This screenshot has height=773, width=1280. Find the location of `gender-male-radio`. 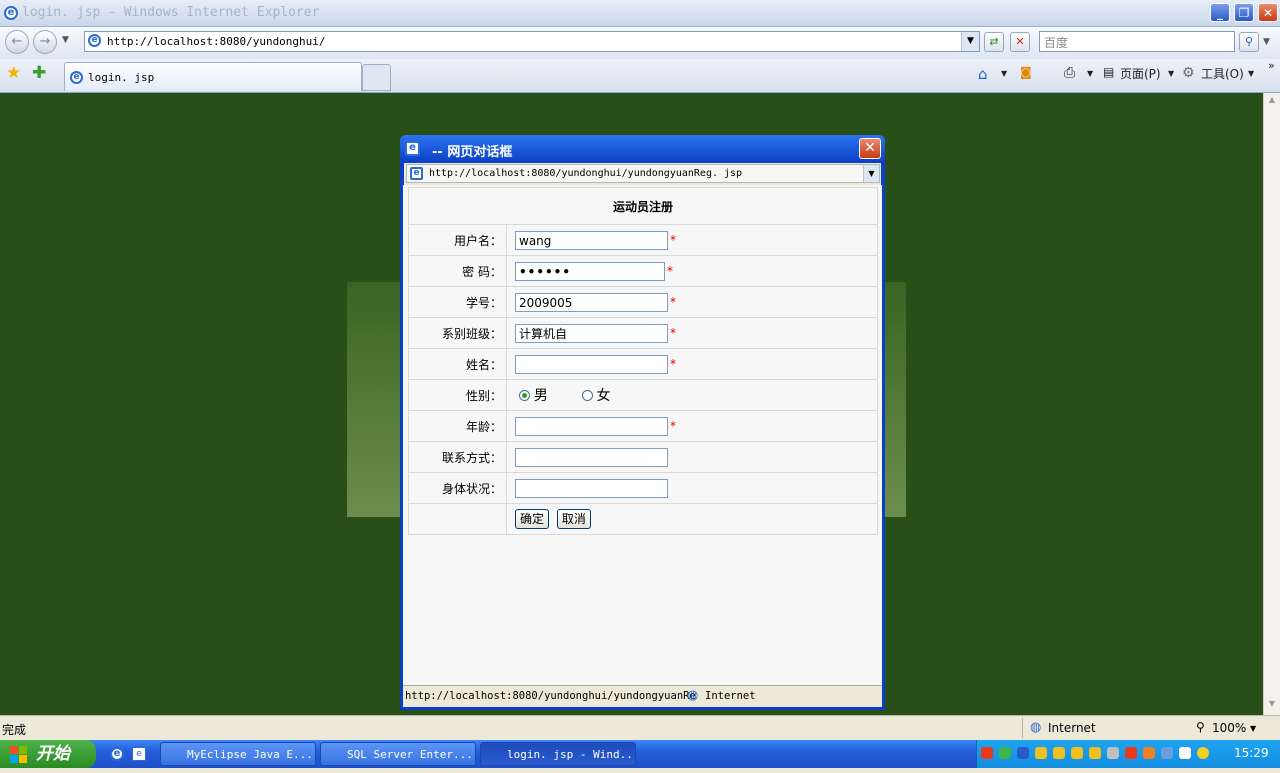

gender-male-radio is located at coordinates (524, 395).